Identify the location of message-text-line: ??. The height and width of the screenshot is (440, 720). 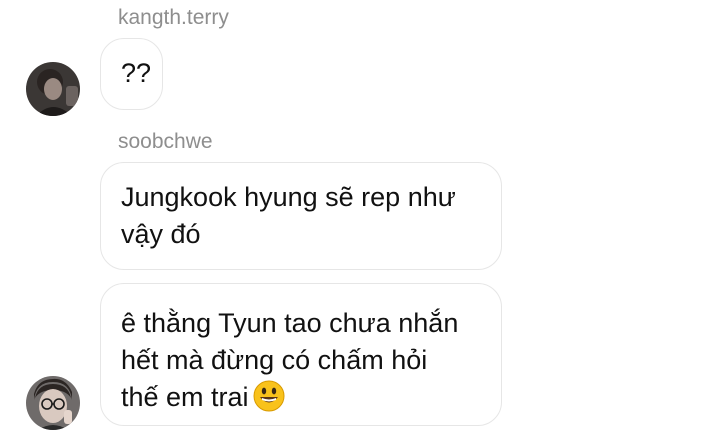
(136, 73).